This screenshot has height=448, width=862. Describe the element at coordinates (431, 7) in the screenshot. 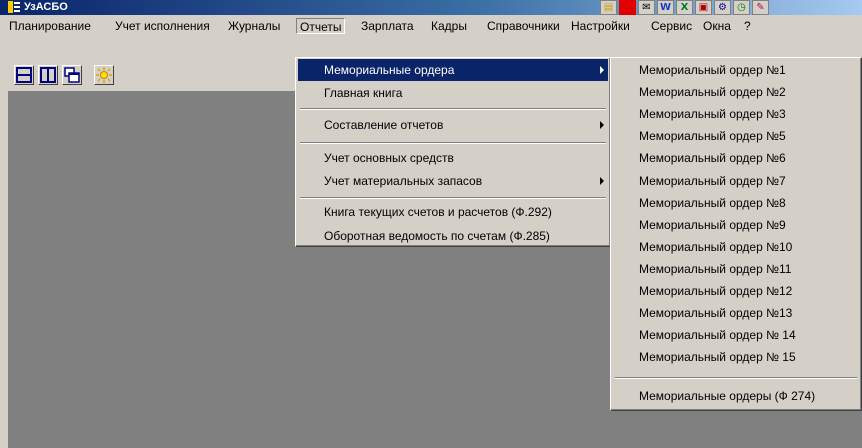

I see `title-bar: УзАСБО ▤ ✉ W X ▣ ⚙ ◷ ✎` at that location.